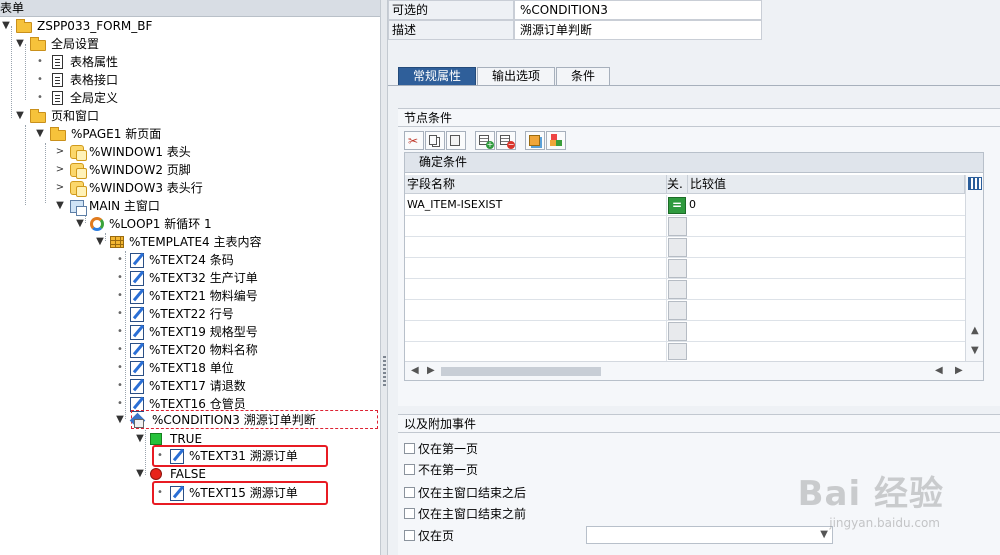 The width and height of the screenshot is (1000, 555). I want to click on tree-node-form-interface: • 表格接口, so click(76, 80).